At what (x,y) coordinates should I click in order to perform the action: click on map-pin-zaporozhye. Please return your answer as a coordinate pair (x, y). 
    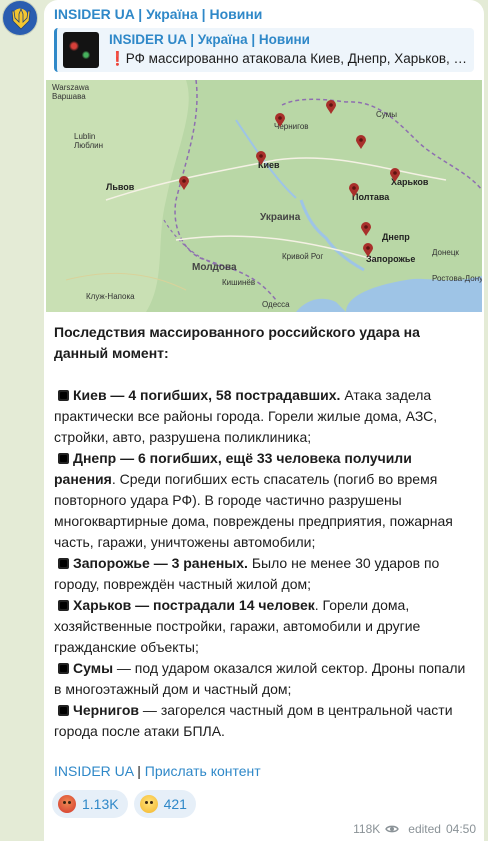
    Looking at the image, I should click on (368, 250).